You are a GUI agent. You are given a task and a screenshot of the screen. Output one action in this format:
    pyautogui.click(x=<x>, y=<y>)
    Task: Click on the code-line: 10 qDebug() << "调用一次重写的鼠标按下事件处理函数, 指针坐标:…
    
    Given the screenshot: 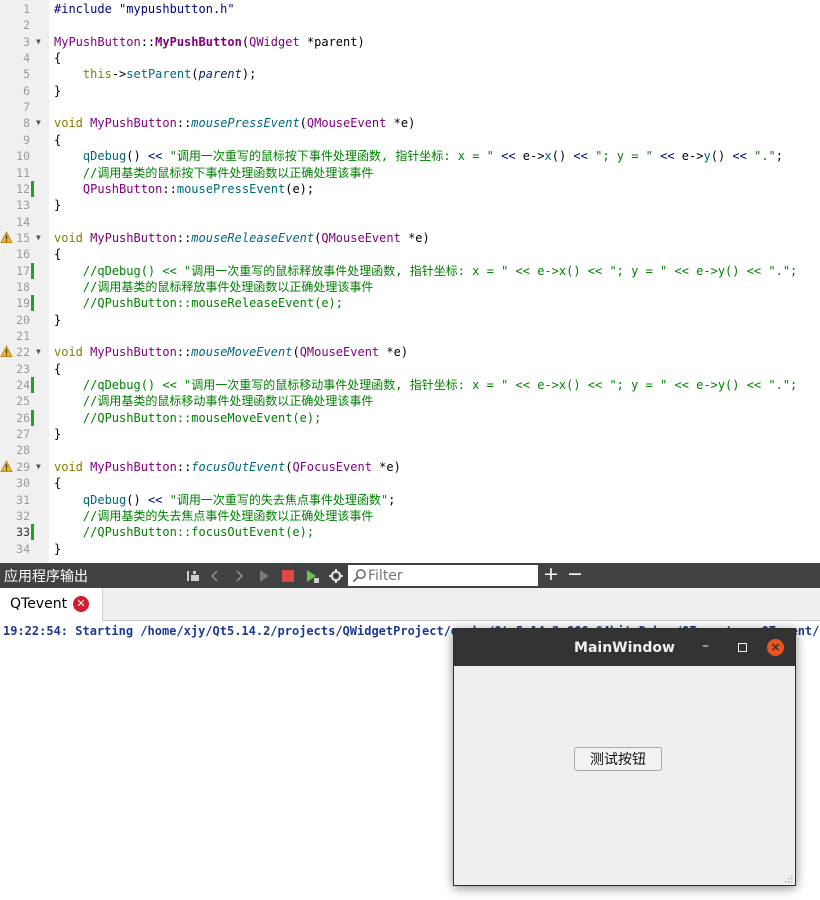 What is the action you would take?
    pyautogui.click(x=410, y=156)
    